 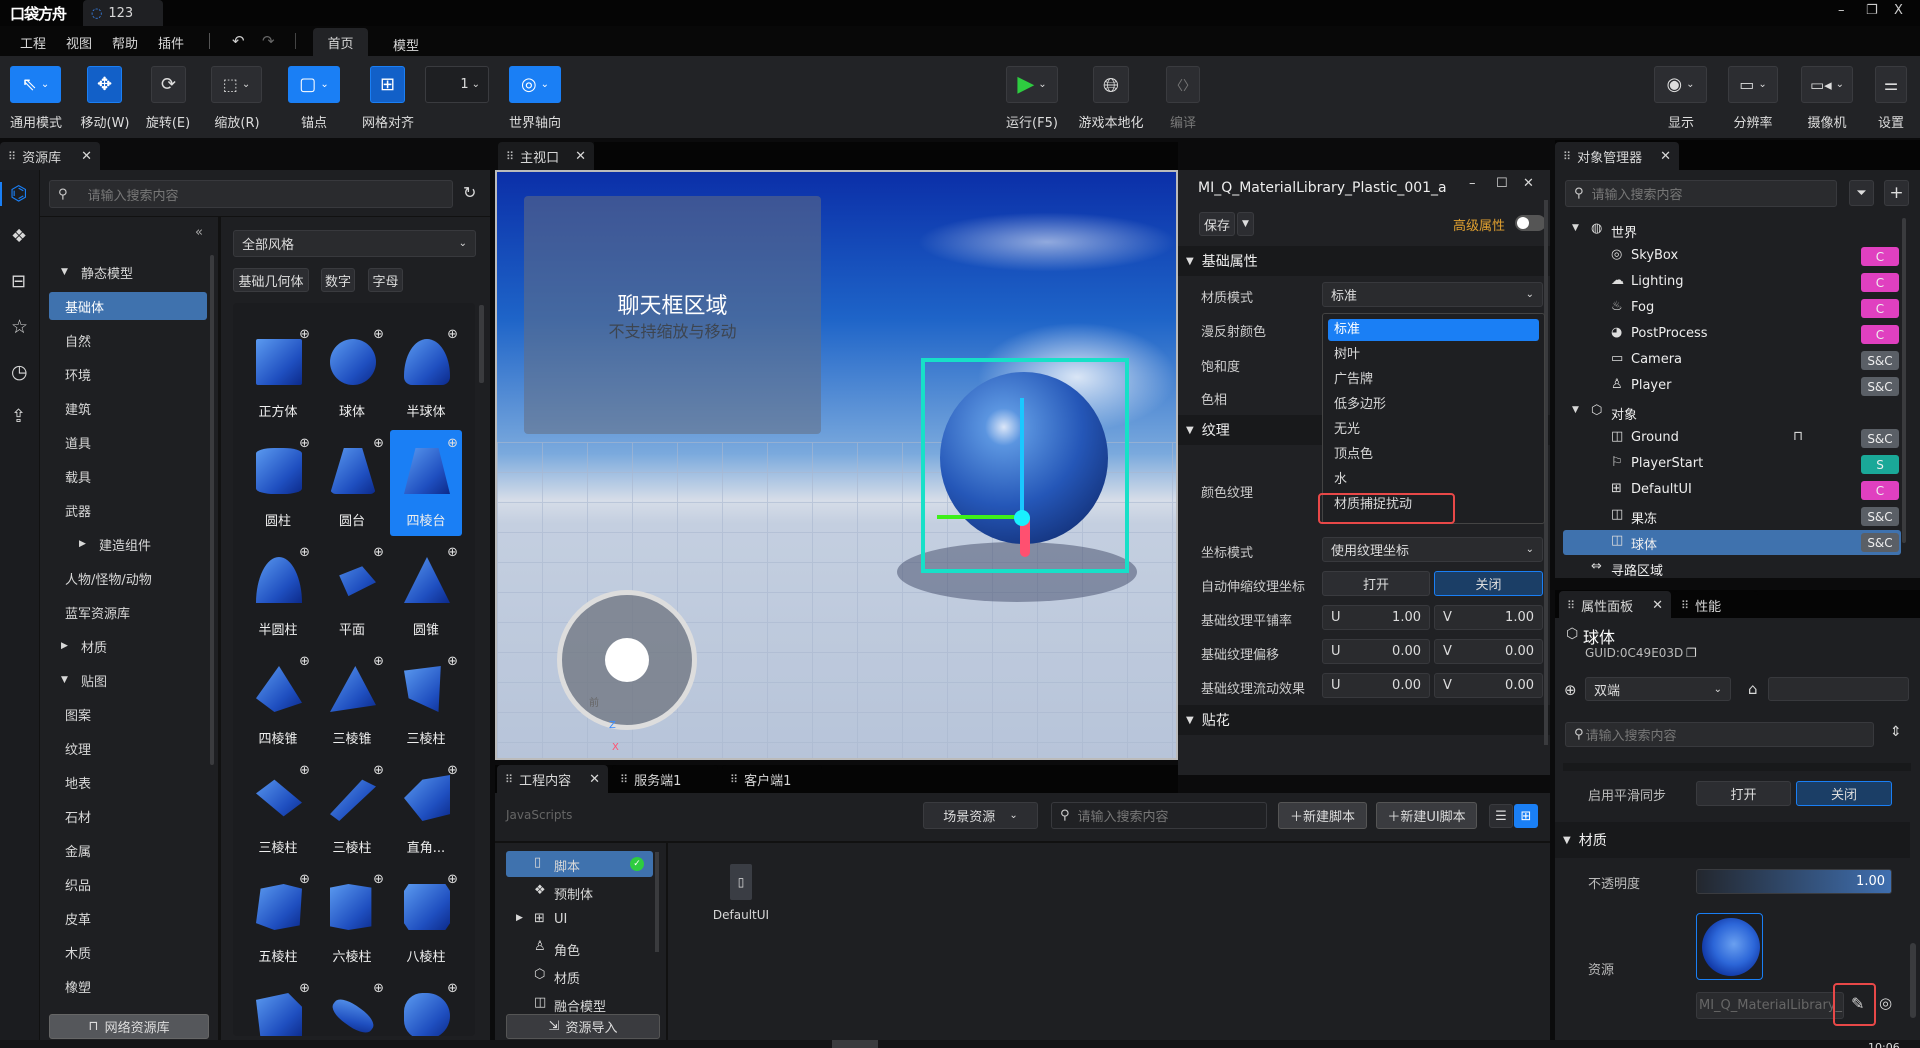 What do you see at coordinates (125, 42) in the screenshot?
I see `menu-item-help: 帮助` at bounding box center [125, 42].